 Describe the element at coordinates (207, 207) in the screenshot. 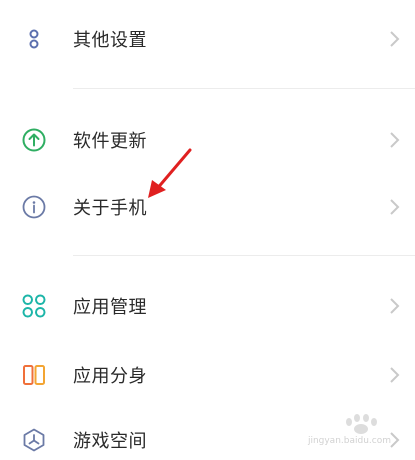

I see `settings-item-about-phone: 关于手机` at that location.